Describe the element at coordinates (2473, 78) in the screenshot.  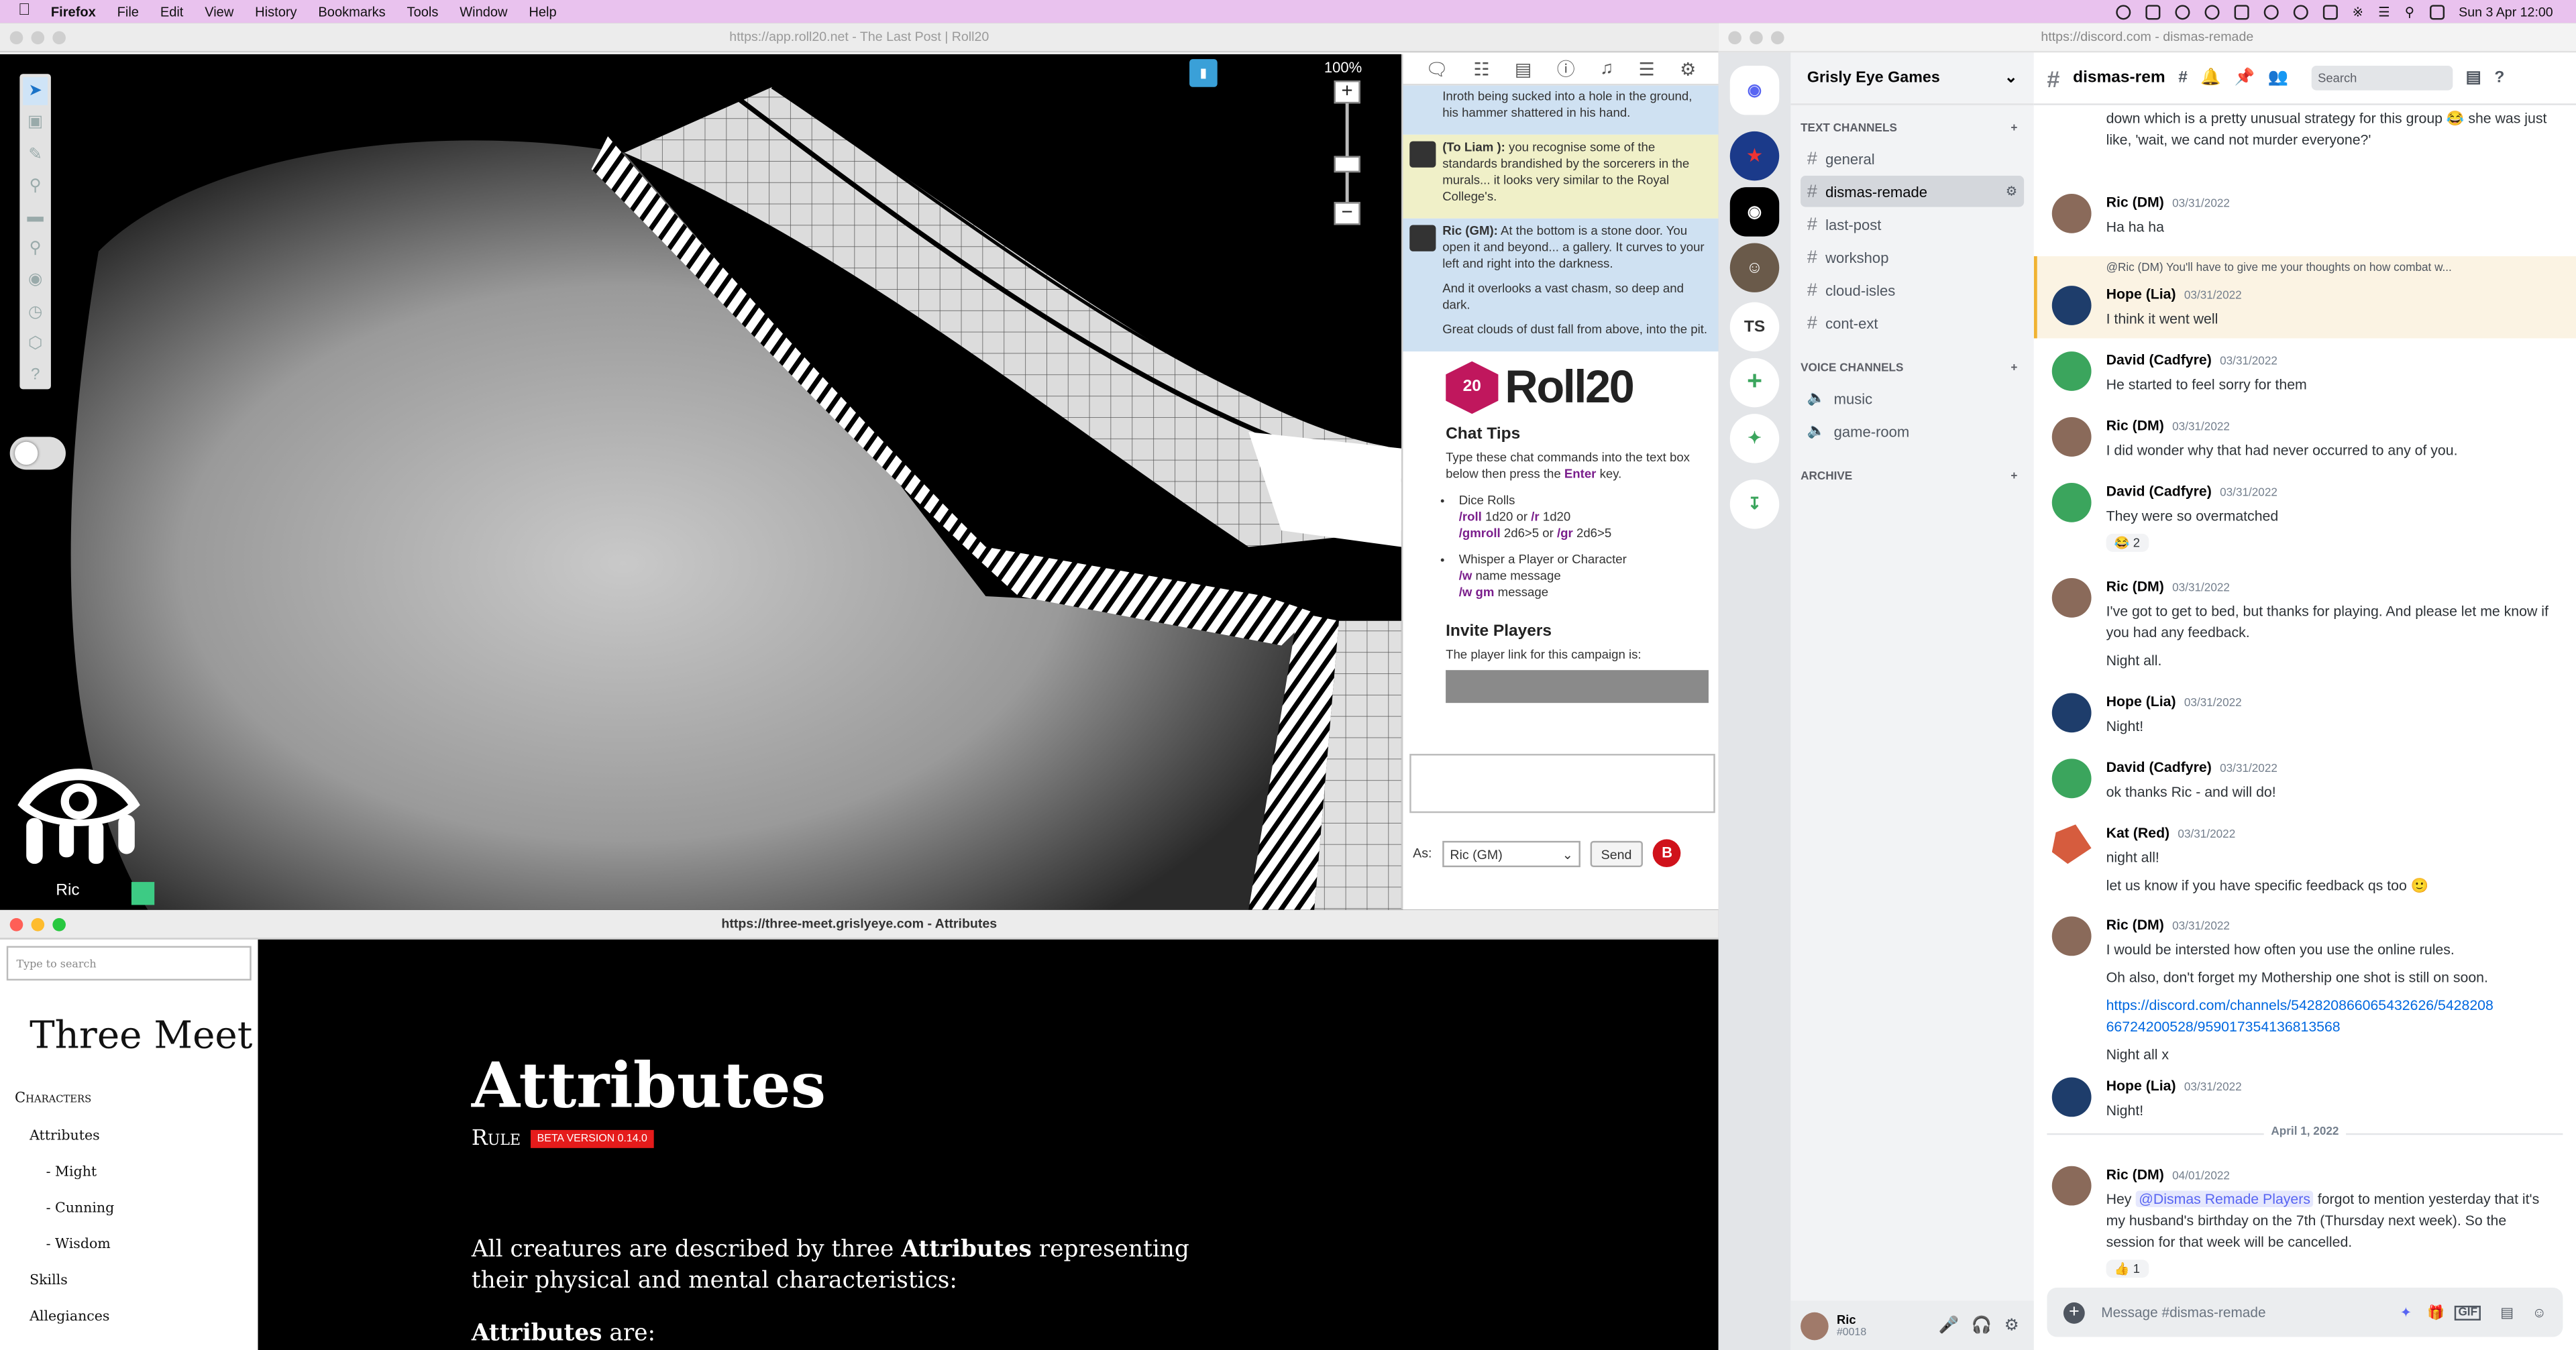
I see `inbox-icon: ▤` at that location.